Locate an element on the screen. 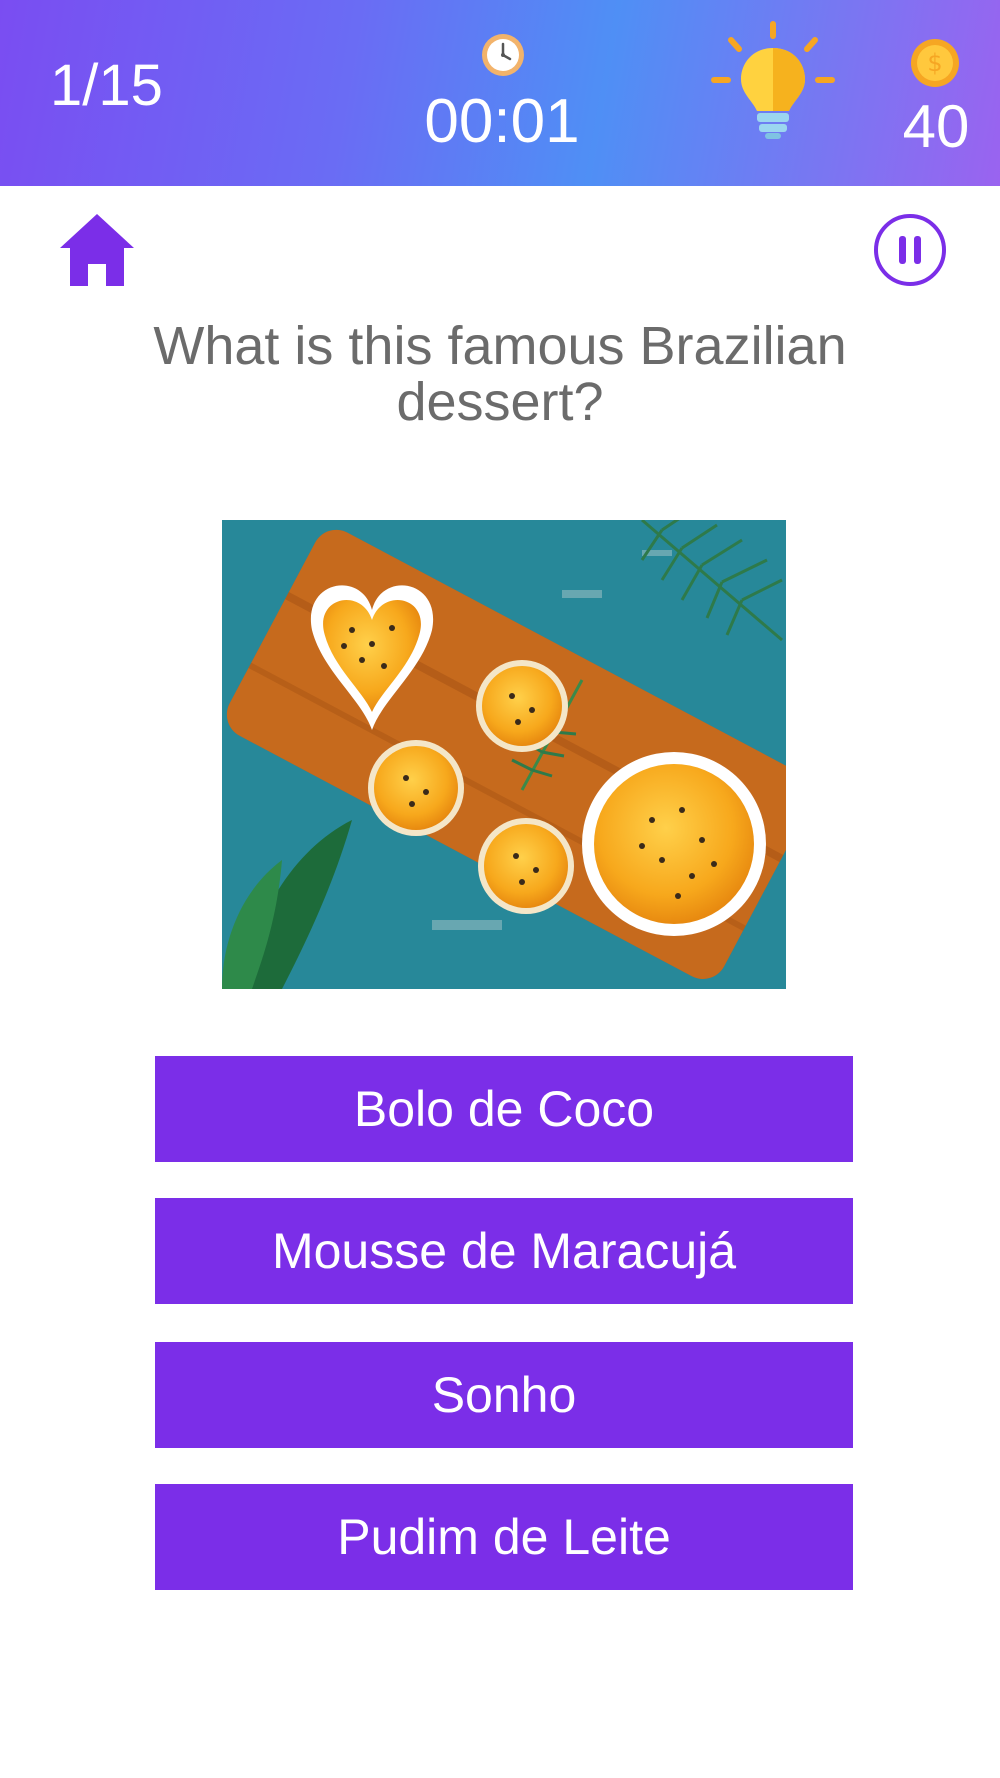  top-bar: 1/15 00:01 $ 40 is located at coordinates (500, 93).